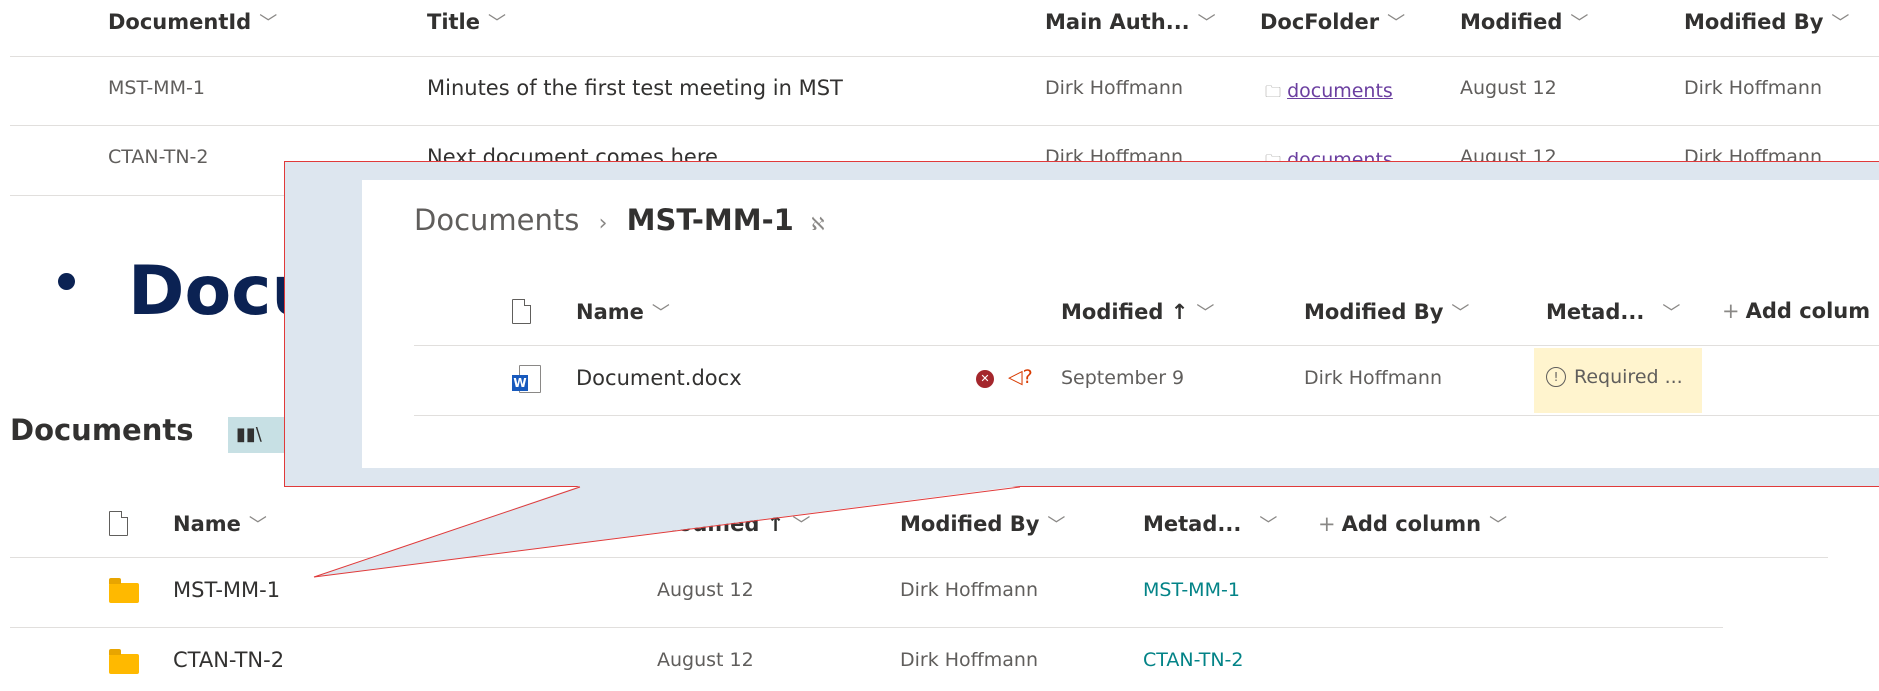 This screenshot has width=1879, height=691. Describe the element at coordinates (1613, 312) in the screenshot. I see `col-header-metadata: Metad... ﹀` at that location.